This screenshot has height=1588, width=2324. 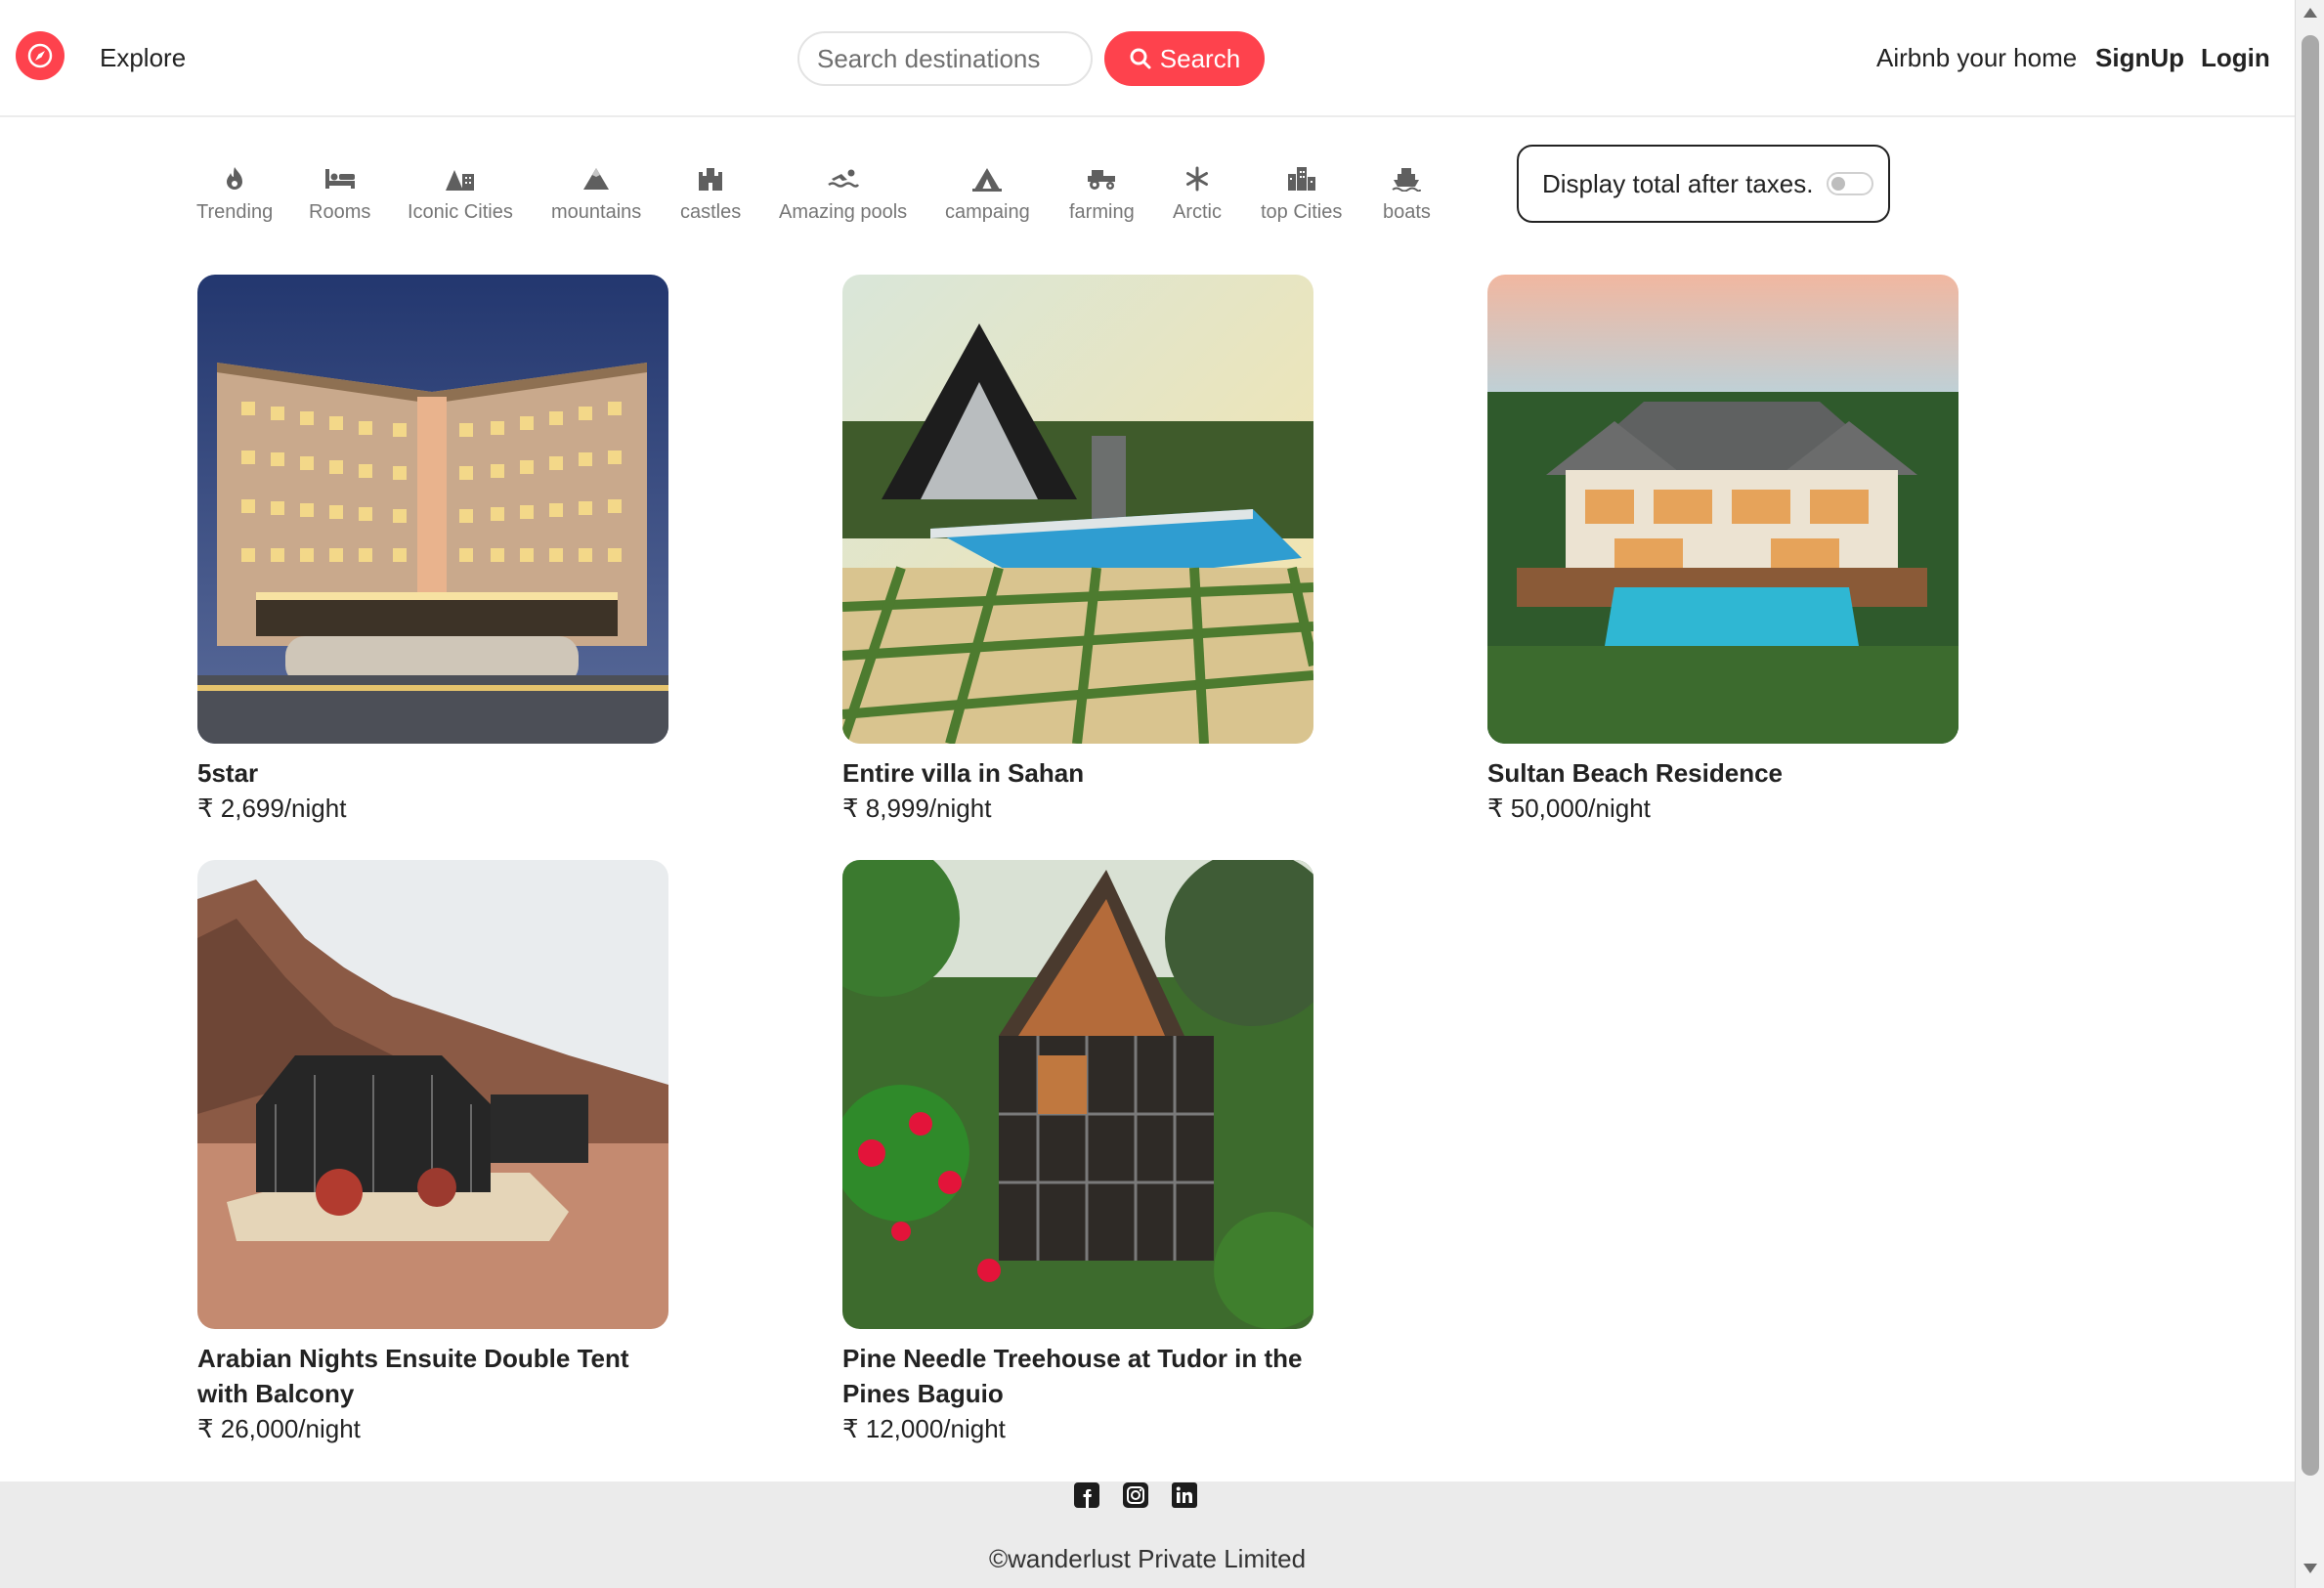 I want to click on listing-card: 5star ₹ 2,699/night, so click(x=432, y=550).